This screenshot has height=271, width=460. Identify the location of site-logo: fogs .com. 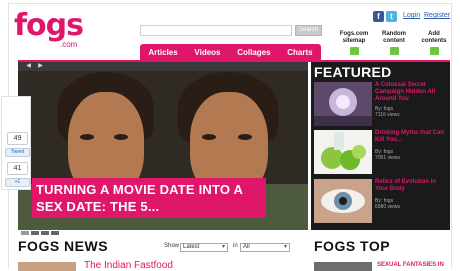
(49, 33).